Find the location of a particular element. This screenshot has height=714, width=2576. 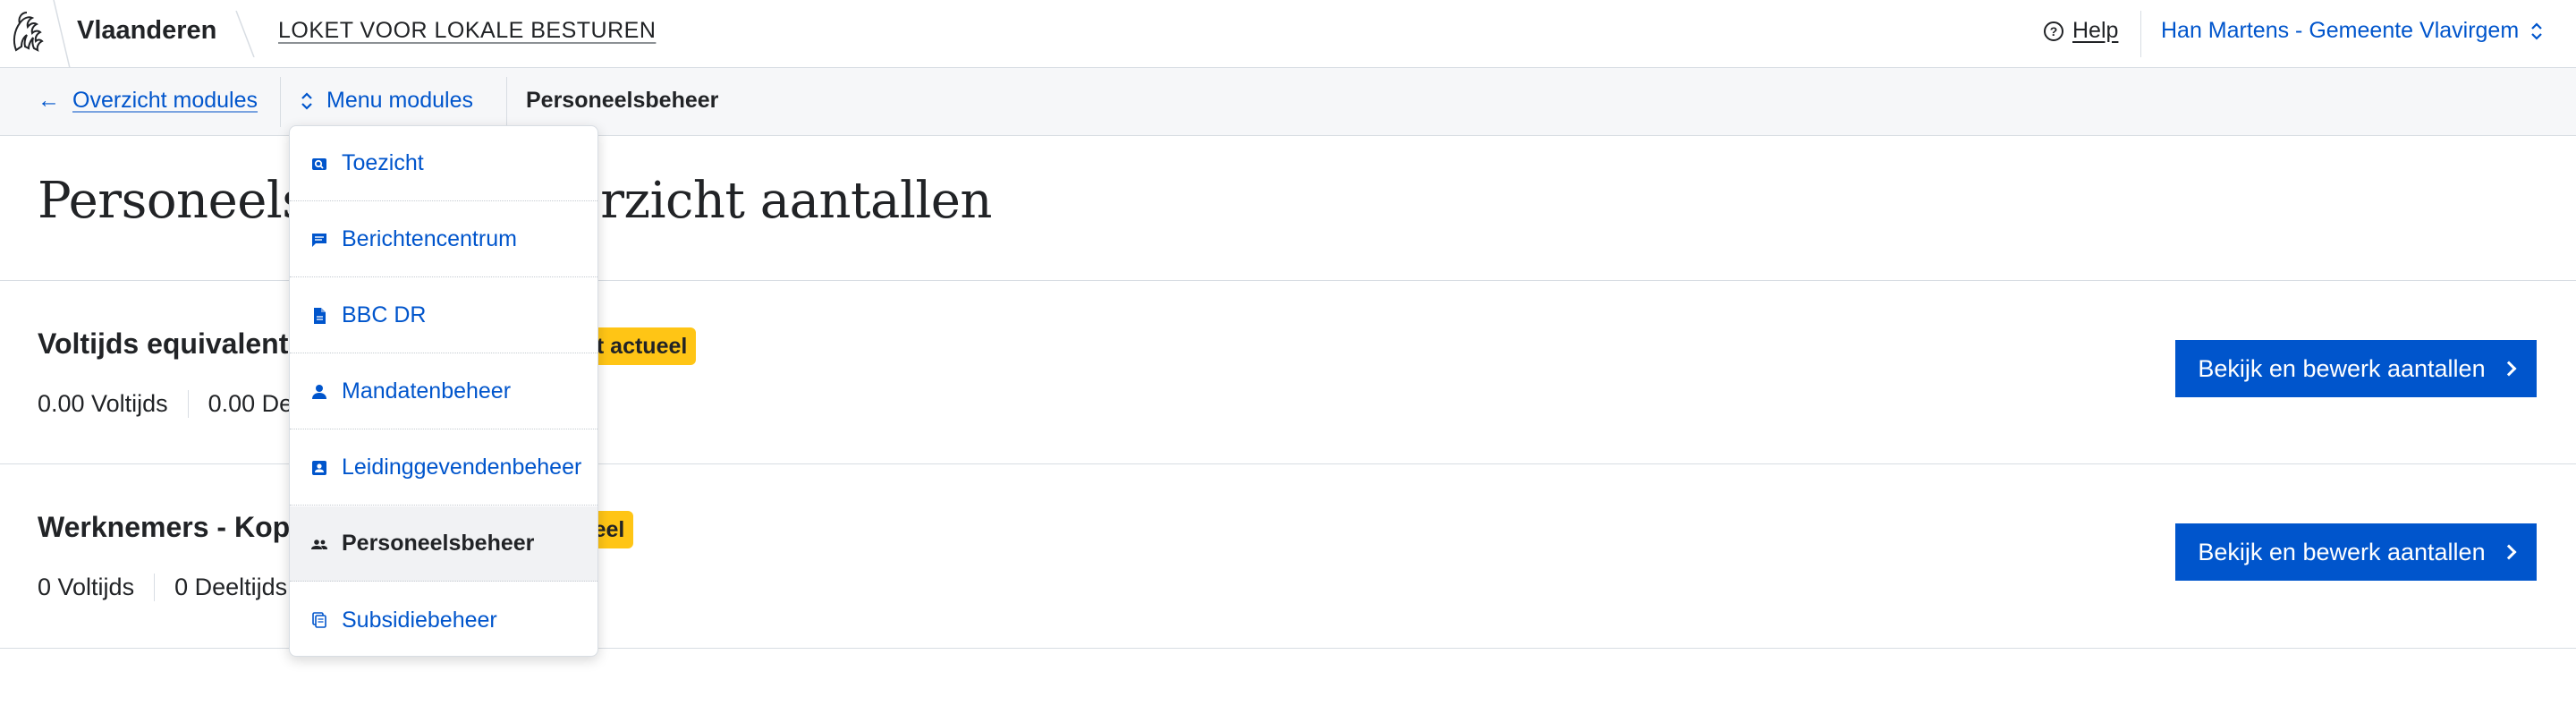

section-title: Voltijds equivalenten is located at coordinates (180, 343).